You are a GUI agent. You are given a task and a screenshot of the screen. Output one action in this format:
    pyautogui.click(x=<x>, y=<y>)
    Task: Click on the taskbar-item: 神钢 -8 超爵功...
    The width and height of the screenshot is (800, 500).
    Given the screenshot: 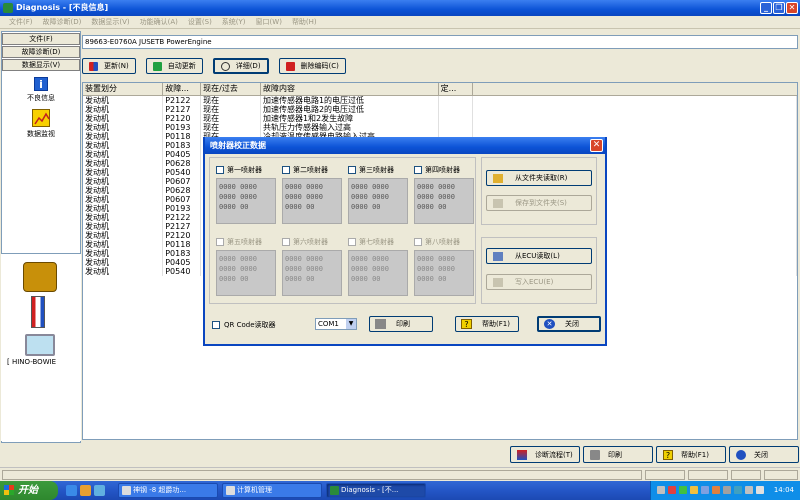 What is the action you would take?
    pyautogui.click(x=168, y=490)
    